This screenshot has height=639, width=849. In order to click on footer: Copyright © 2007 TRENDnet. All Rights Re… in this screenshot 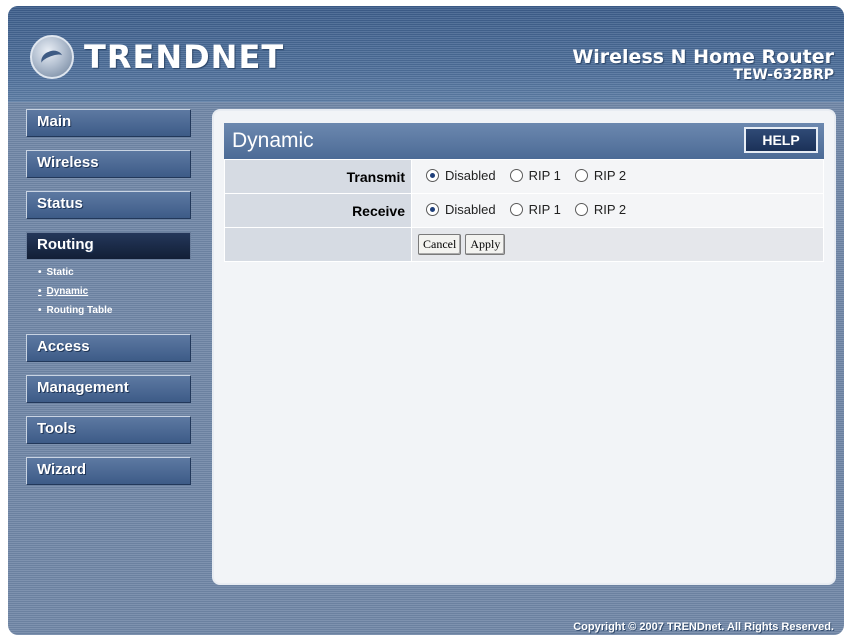, I will do `click(426, 626)`.